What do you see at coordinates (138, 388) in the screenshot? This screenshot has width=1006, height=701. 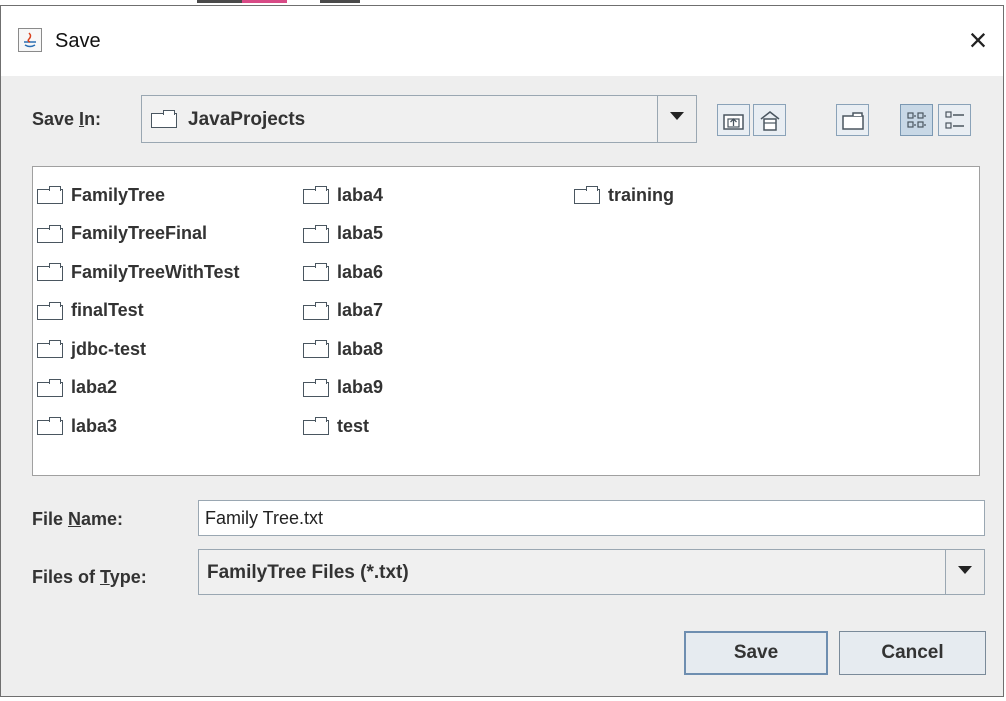 I see `folder-item: laba2` at bounding box center [138, 388].